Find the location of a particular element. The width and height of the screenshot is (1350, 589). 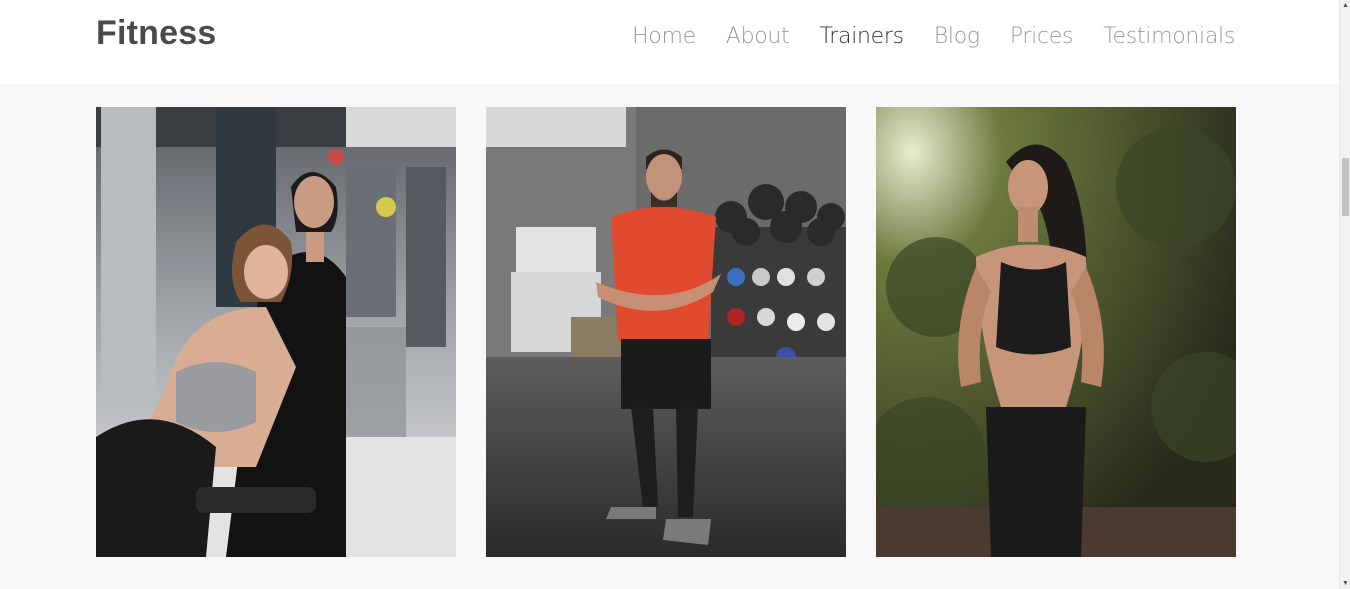

scroll-thumb is located at coordinates (1345, 187).